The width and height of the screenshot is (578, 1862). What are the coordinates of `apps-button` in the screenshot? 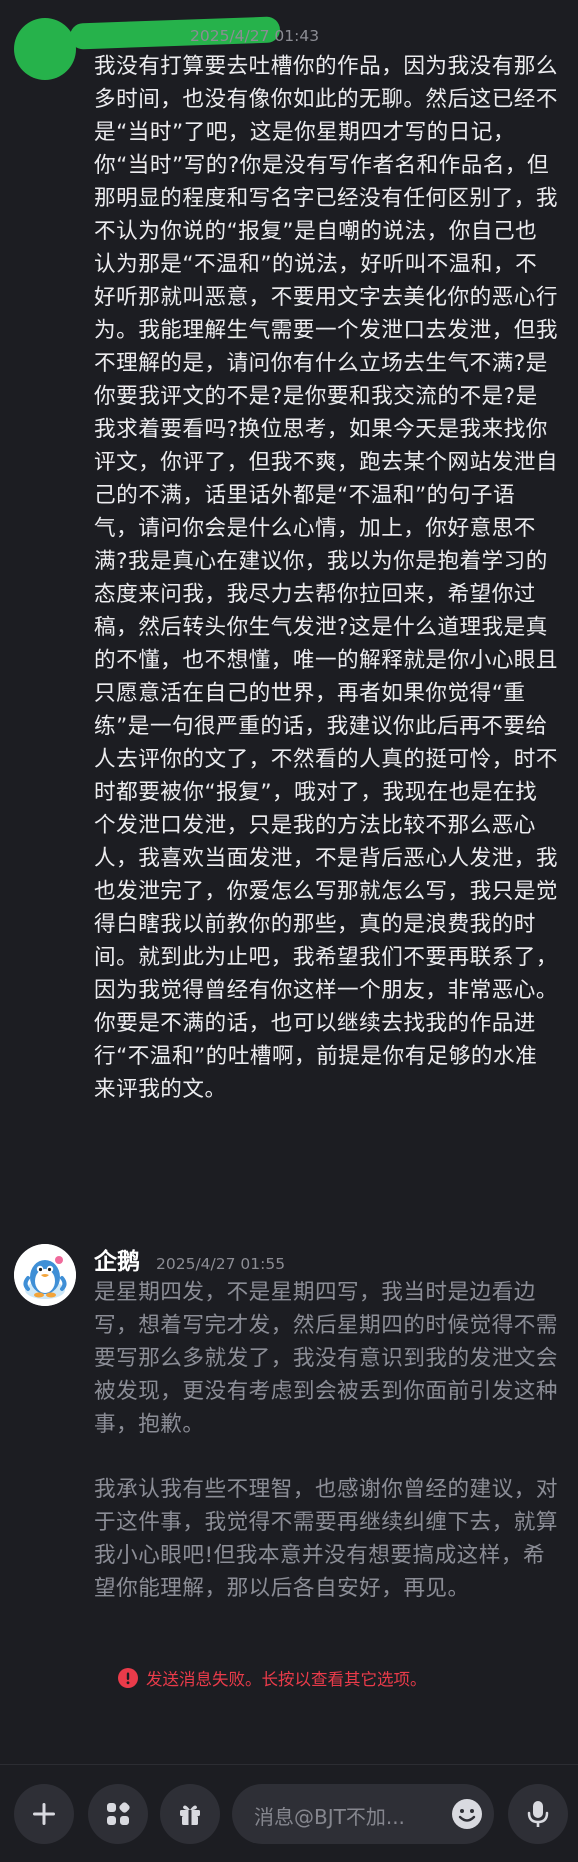 It's located at (118, 1814).